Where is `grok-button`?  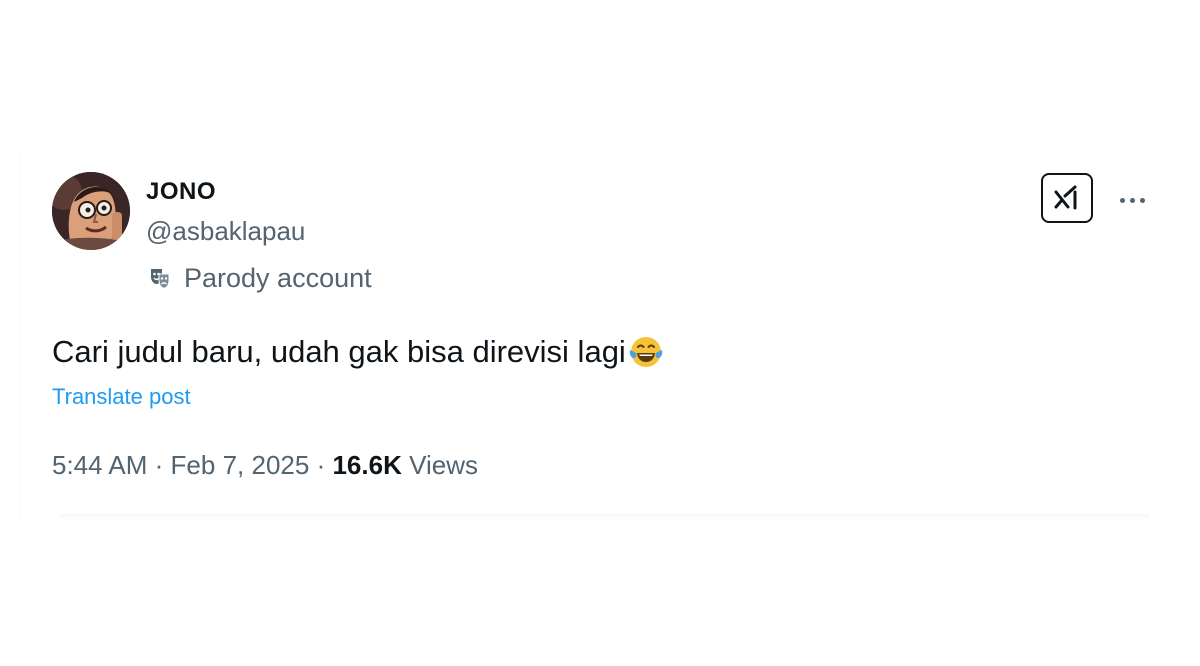
grok-button is located at coordinates (1067, 198).